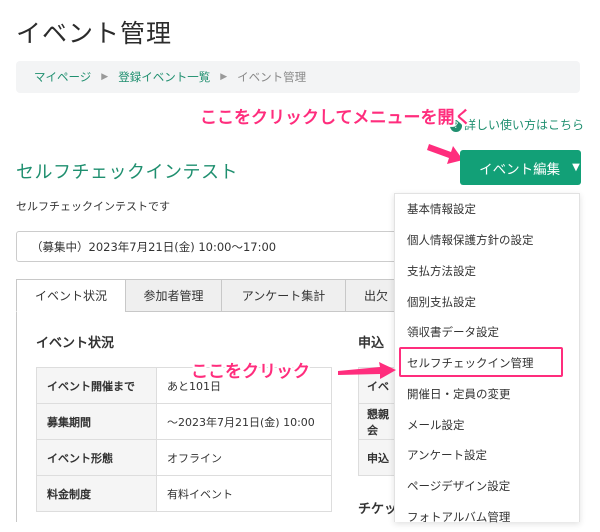 Image resolution: width=600 pixels, height=532 pixels. What do you see at coordinates (261, 311) in the screenshot?
I see `tab-divider` at bounding box center [261, 311].